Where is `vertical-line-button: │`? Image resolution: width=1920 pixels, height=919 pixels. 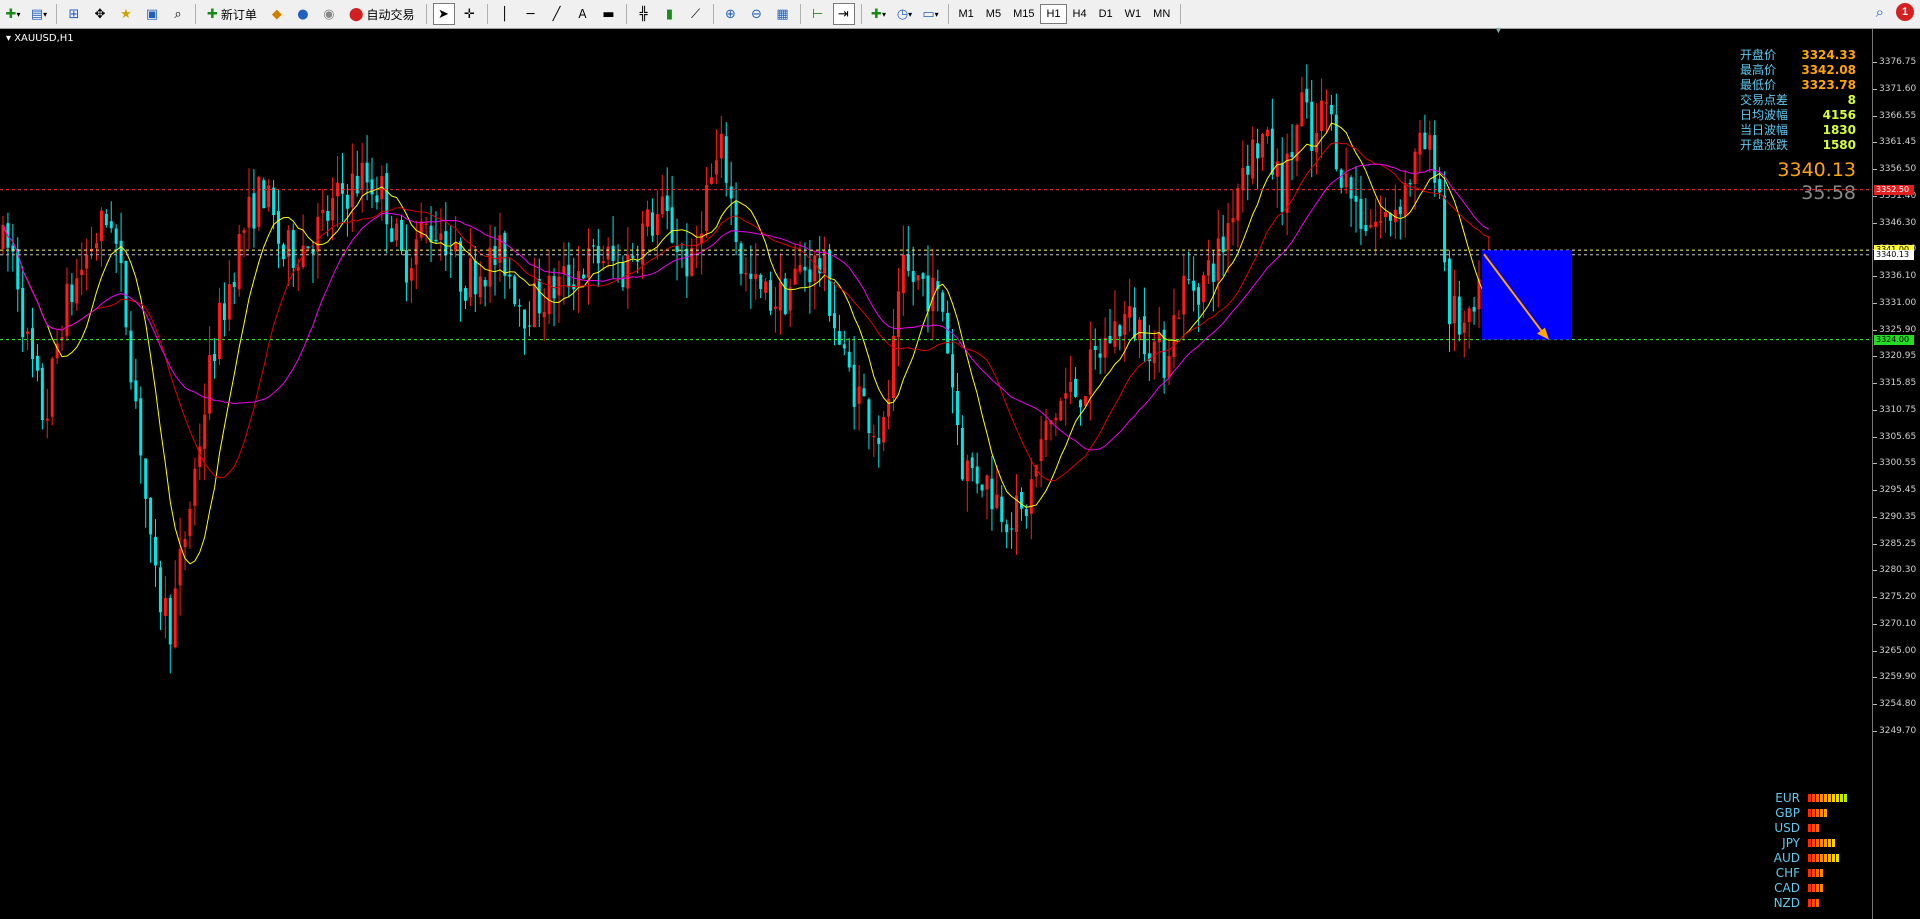
vertical-line-button: │ is located at coordinates (505, 14).